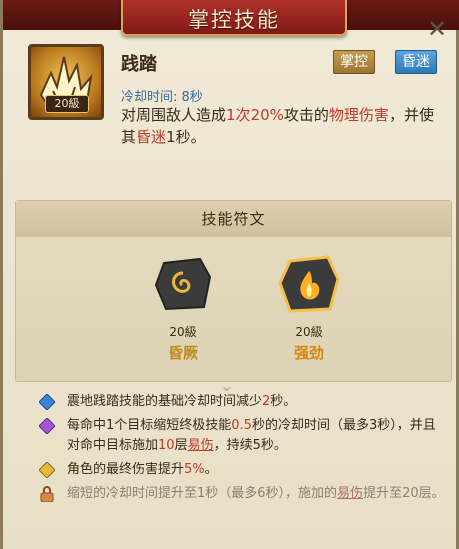 This screenshot has height=549, width=459. Describe the element at coordinates (309, 284) in the screenshot. I see `flame-icon` at that location.